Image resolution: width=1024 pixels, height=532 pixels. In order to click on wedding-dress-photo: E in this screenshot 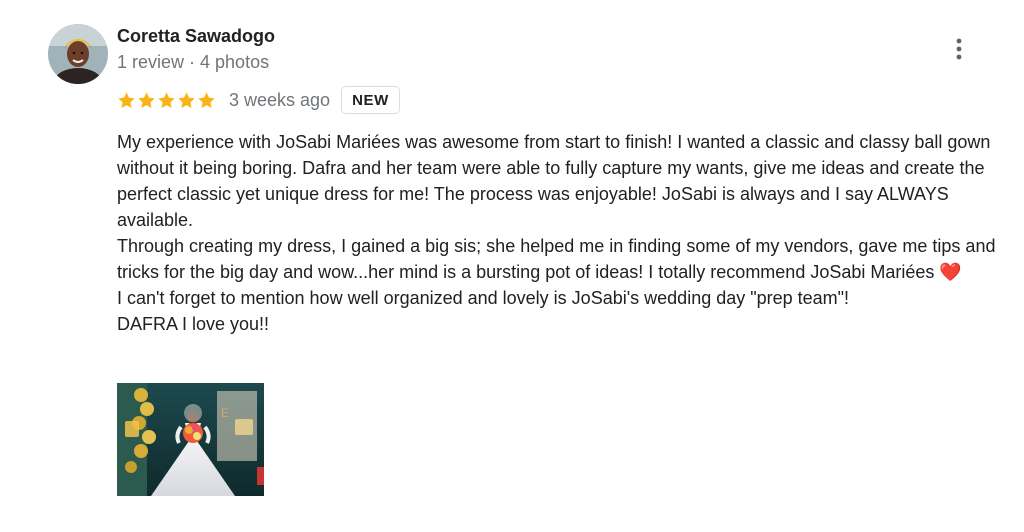, I will do `click(190, 439)`.